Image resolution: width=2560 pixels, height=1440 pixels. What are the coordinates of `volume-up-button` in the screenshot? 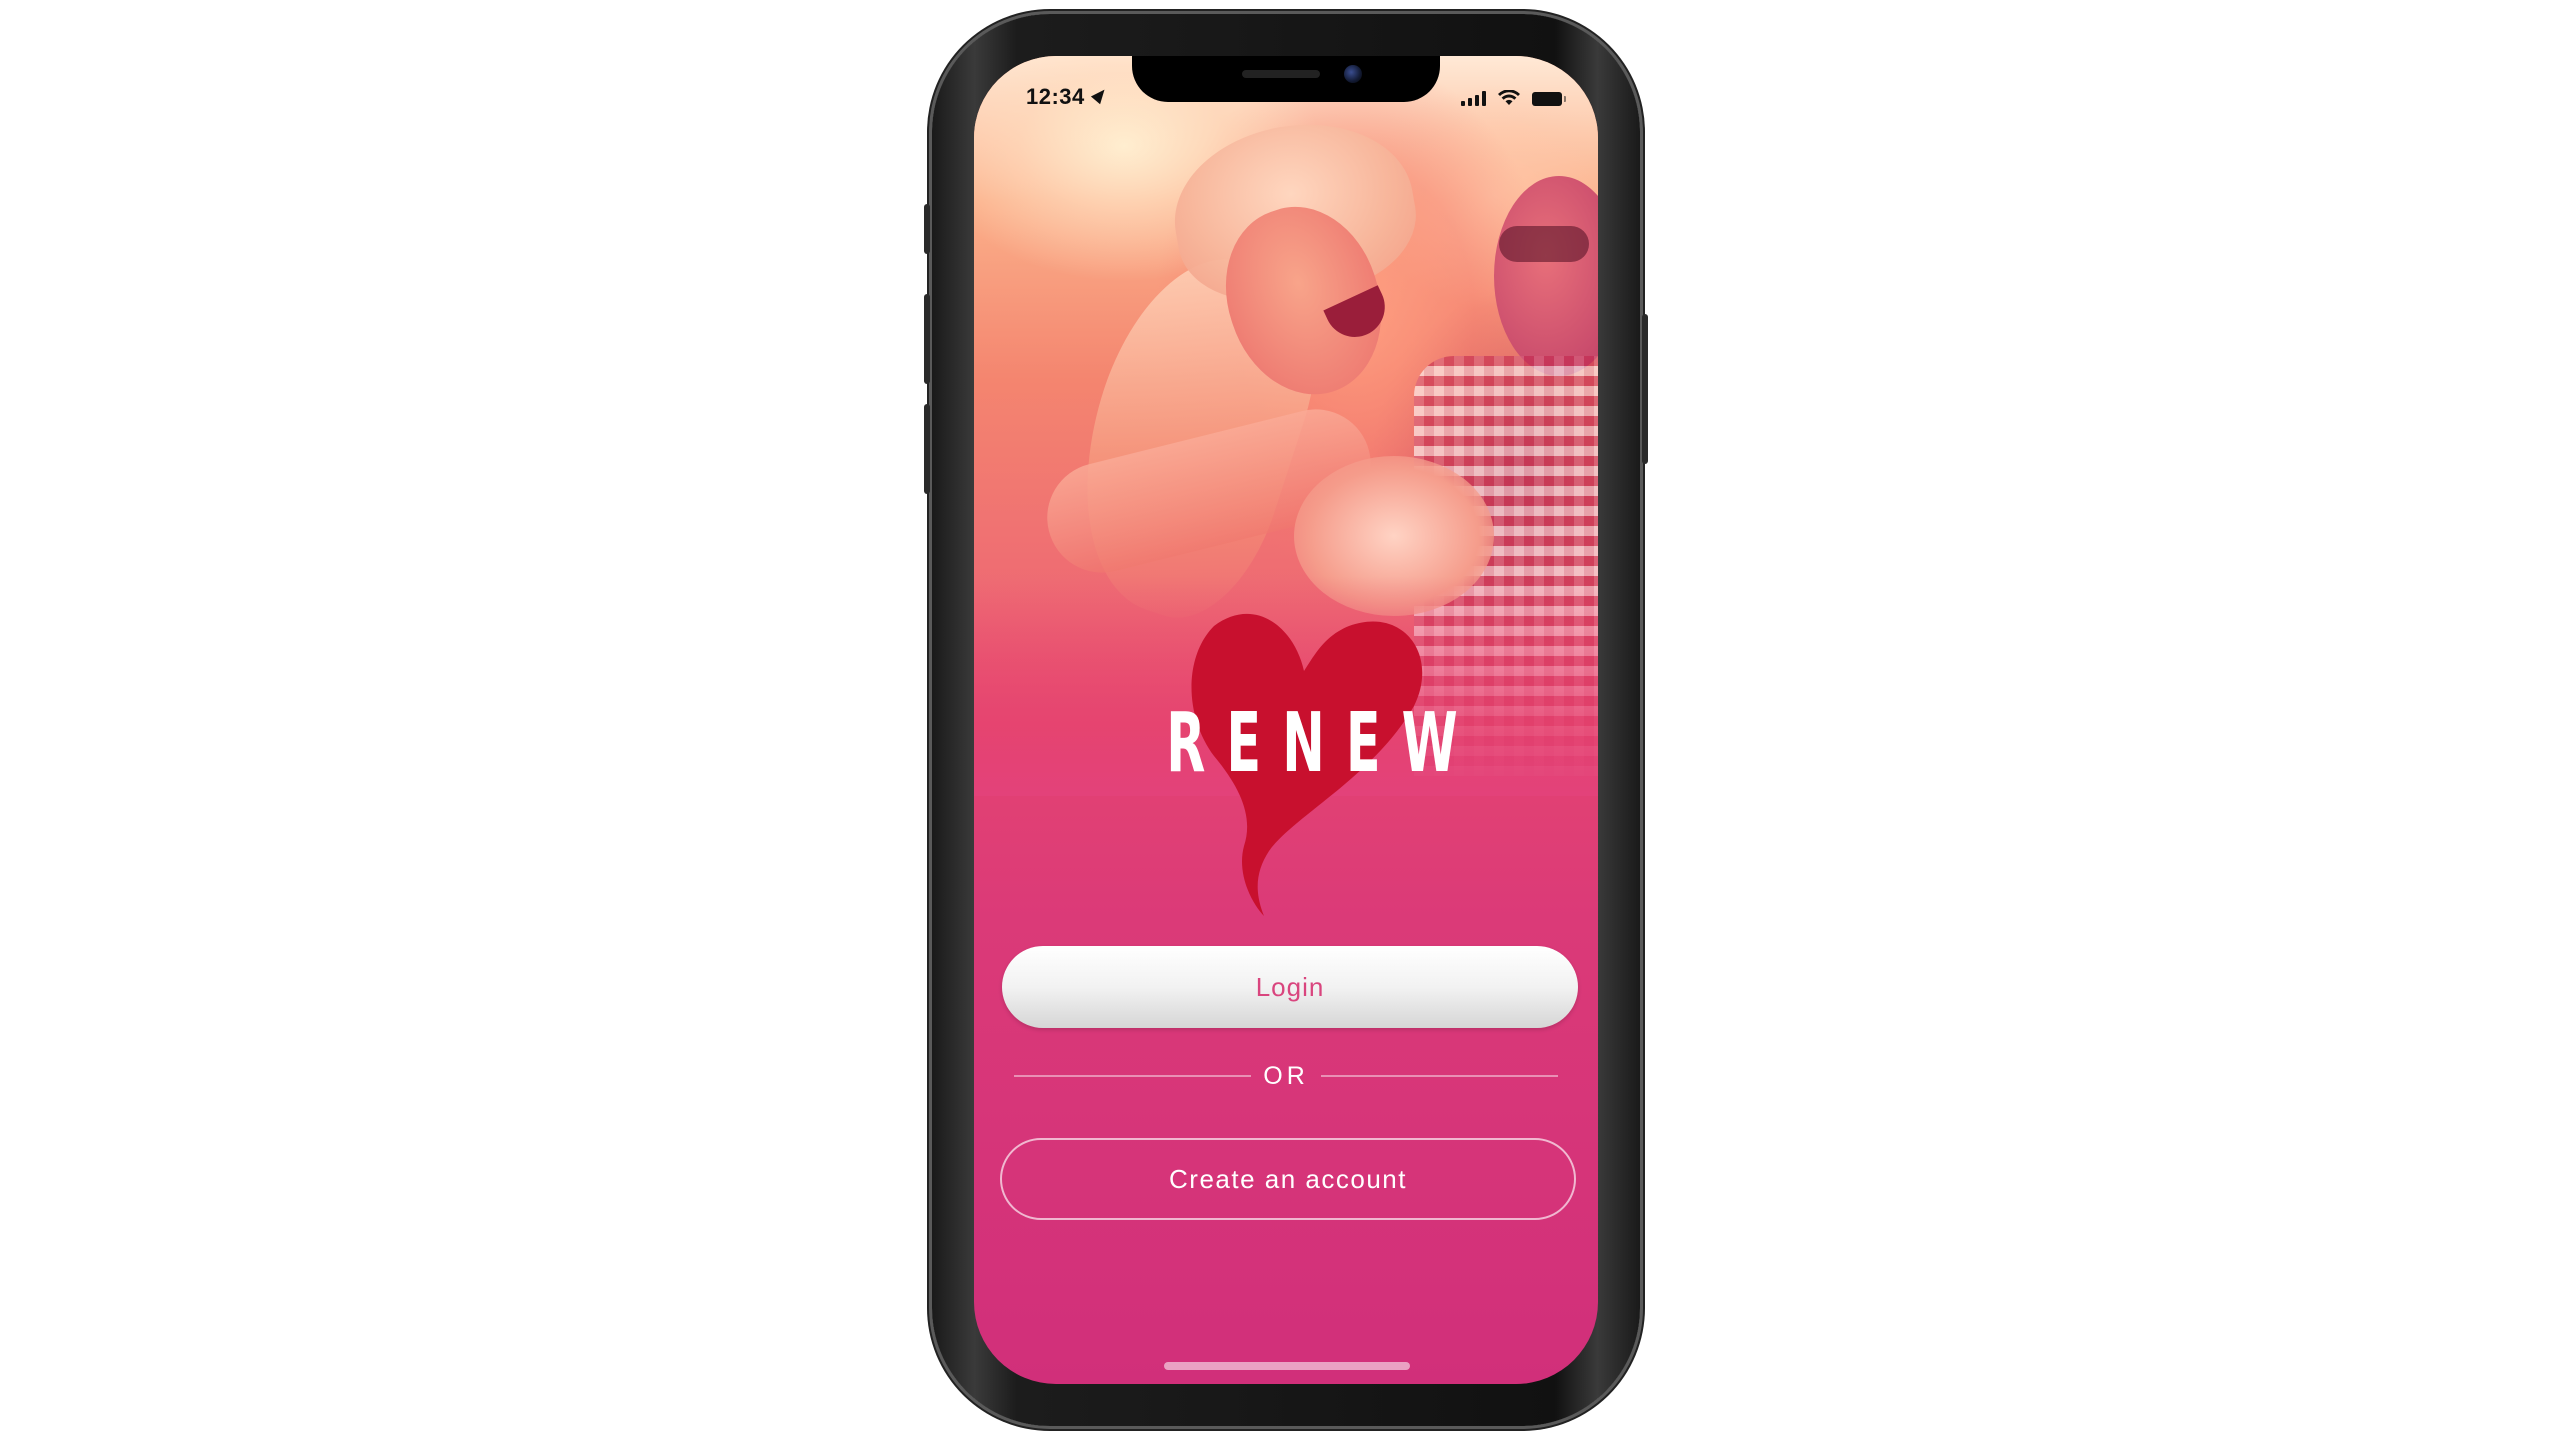 It's located at (927, 339).